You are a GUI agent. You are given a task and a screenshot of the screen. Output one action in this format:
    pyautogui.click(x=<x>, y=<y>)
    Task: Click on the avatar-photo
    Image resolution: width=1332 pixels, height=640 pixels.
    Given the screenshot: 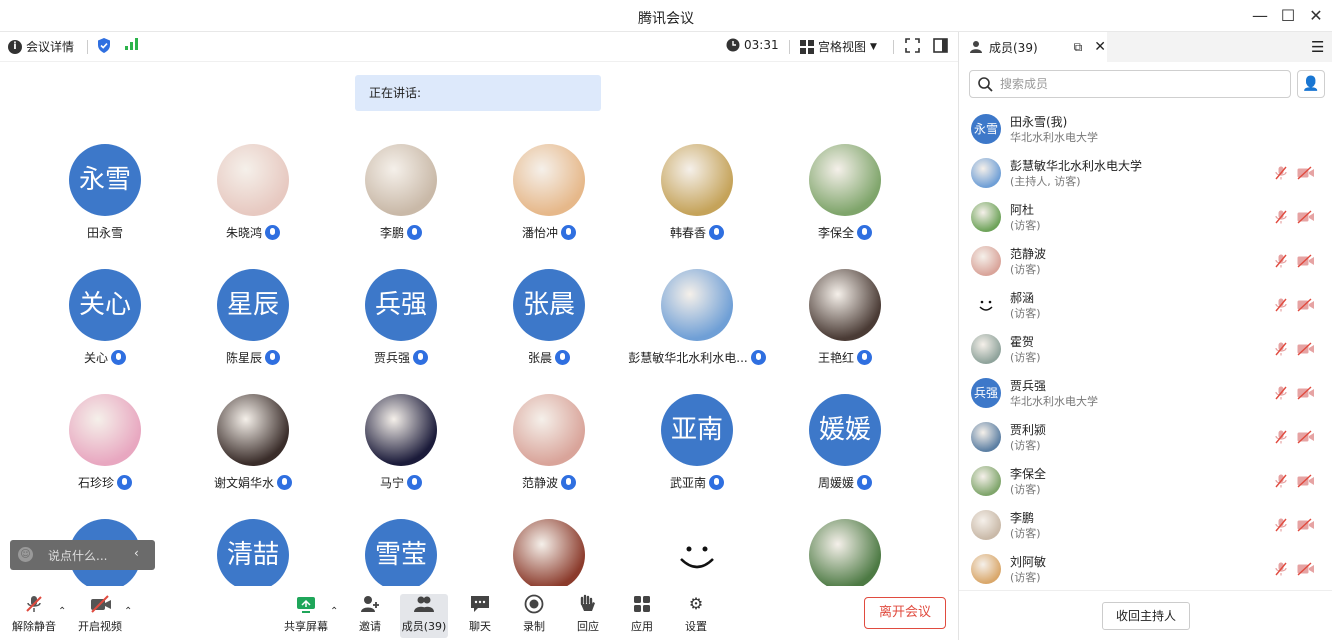 What is the action you would take?
    pyautogui.click(x=697, y=180)
    